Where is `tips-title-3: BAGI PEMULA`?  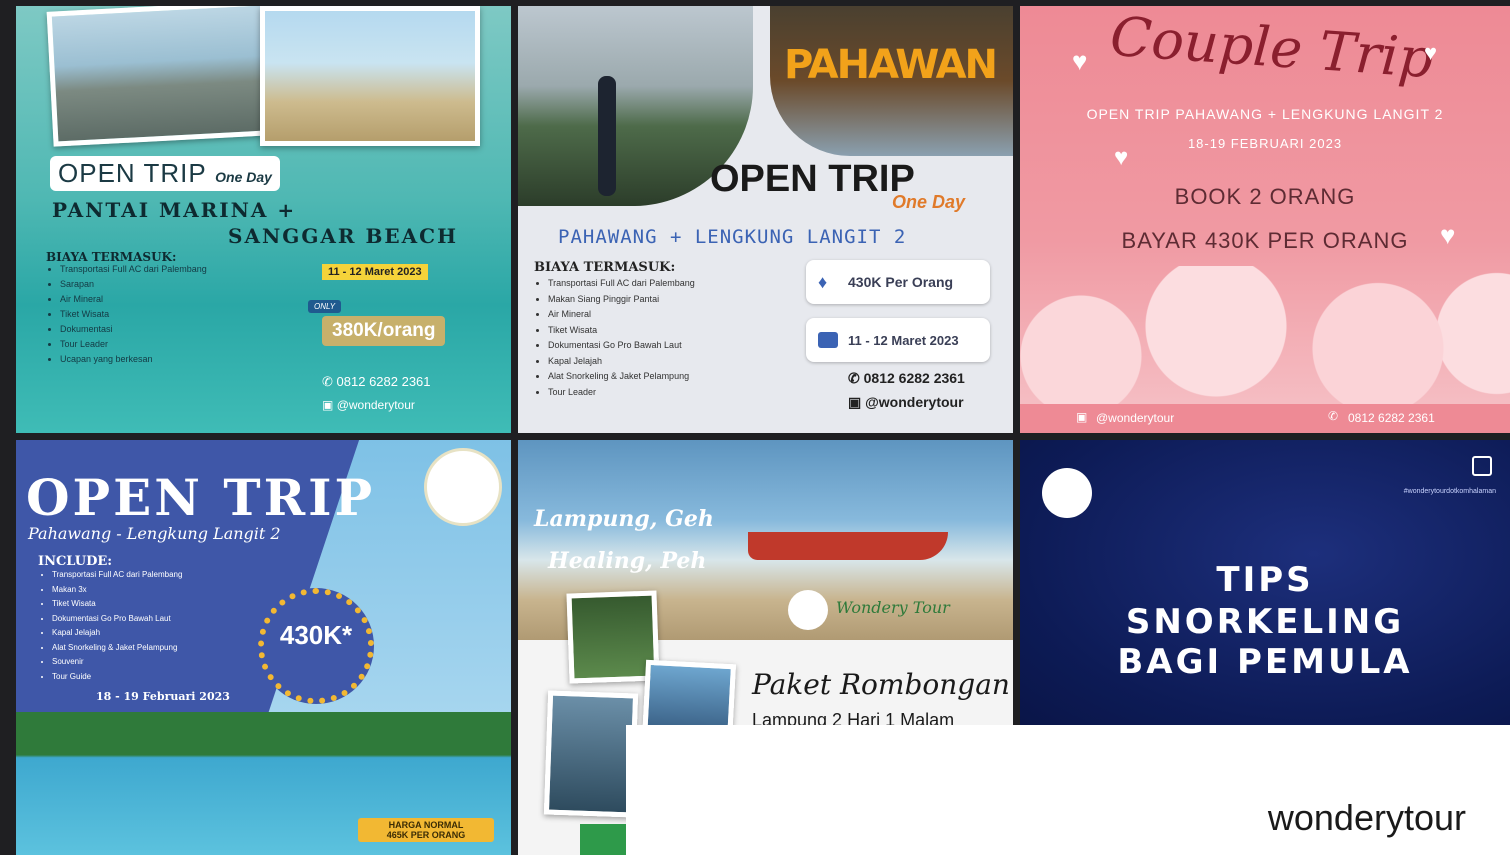
tips-title-3: BAGI PEMULA is located at coordinates (1265, 662).